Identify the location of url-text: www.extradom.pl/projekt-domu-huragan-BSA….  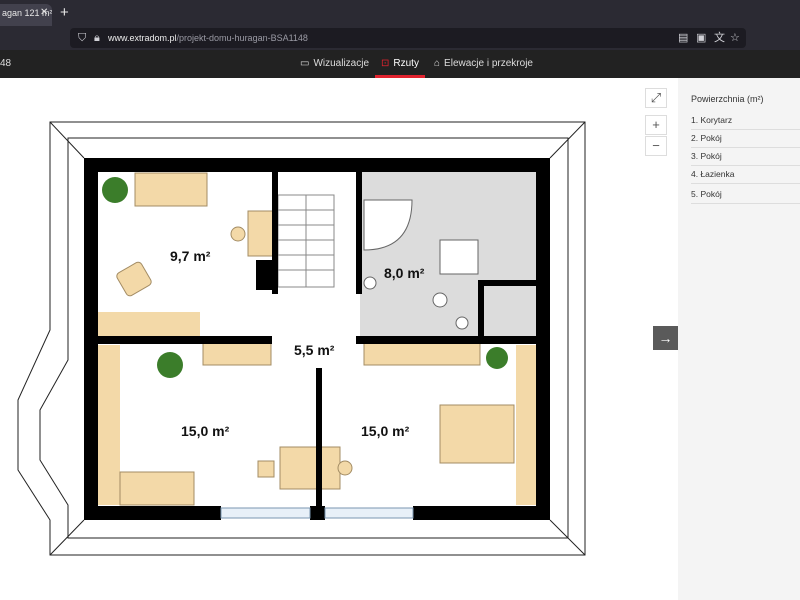
(208, 38).